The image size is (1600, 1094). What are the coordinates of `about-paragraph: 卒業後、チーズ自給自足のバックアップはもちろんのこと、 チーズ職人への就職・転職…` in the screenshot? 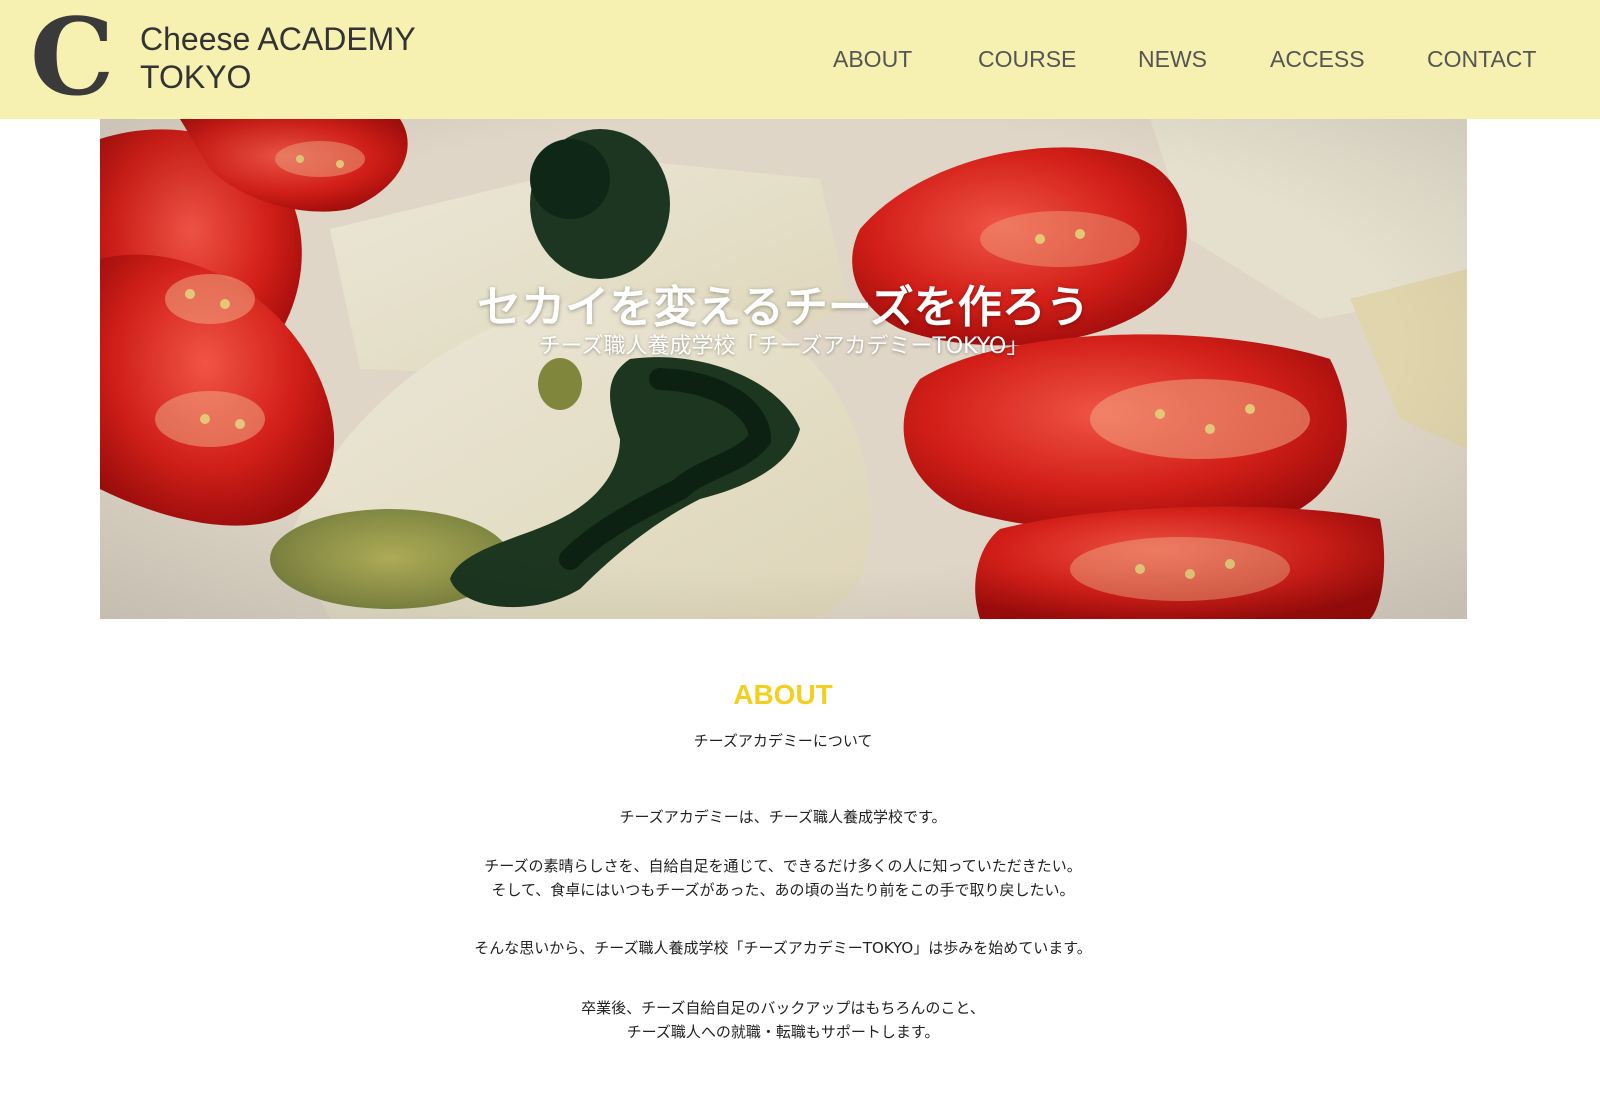 It's located at (783, 1020).